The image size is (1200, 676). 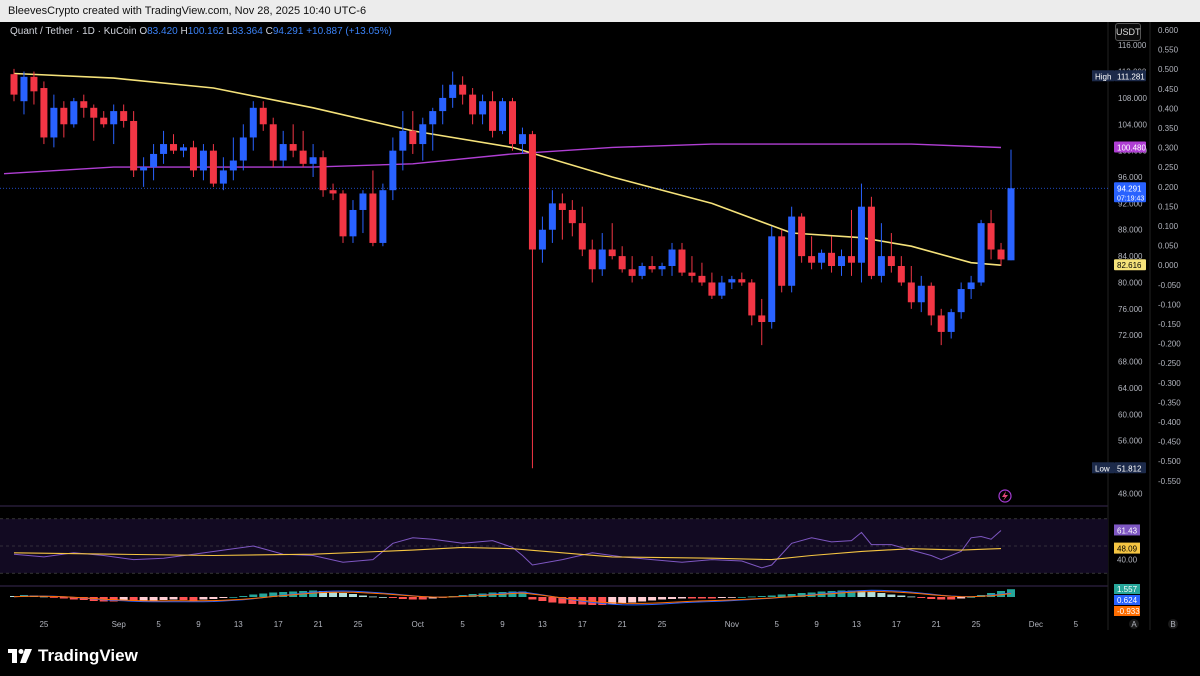 I want to click on rsi-pane: 61.43 48.09 40.00, so click(x=570, y=546).